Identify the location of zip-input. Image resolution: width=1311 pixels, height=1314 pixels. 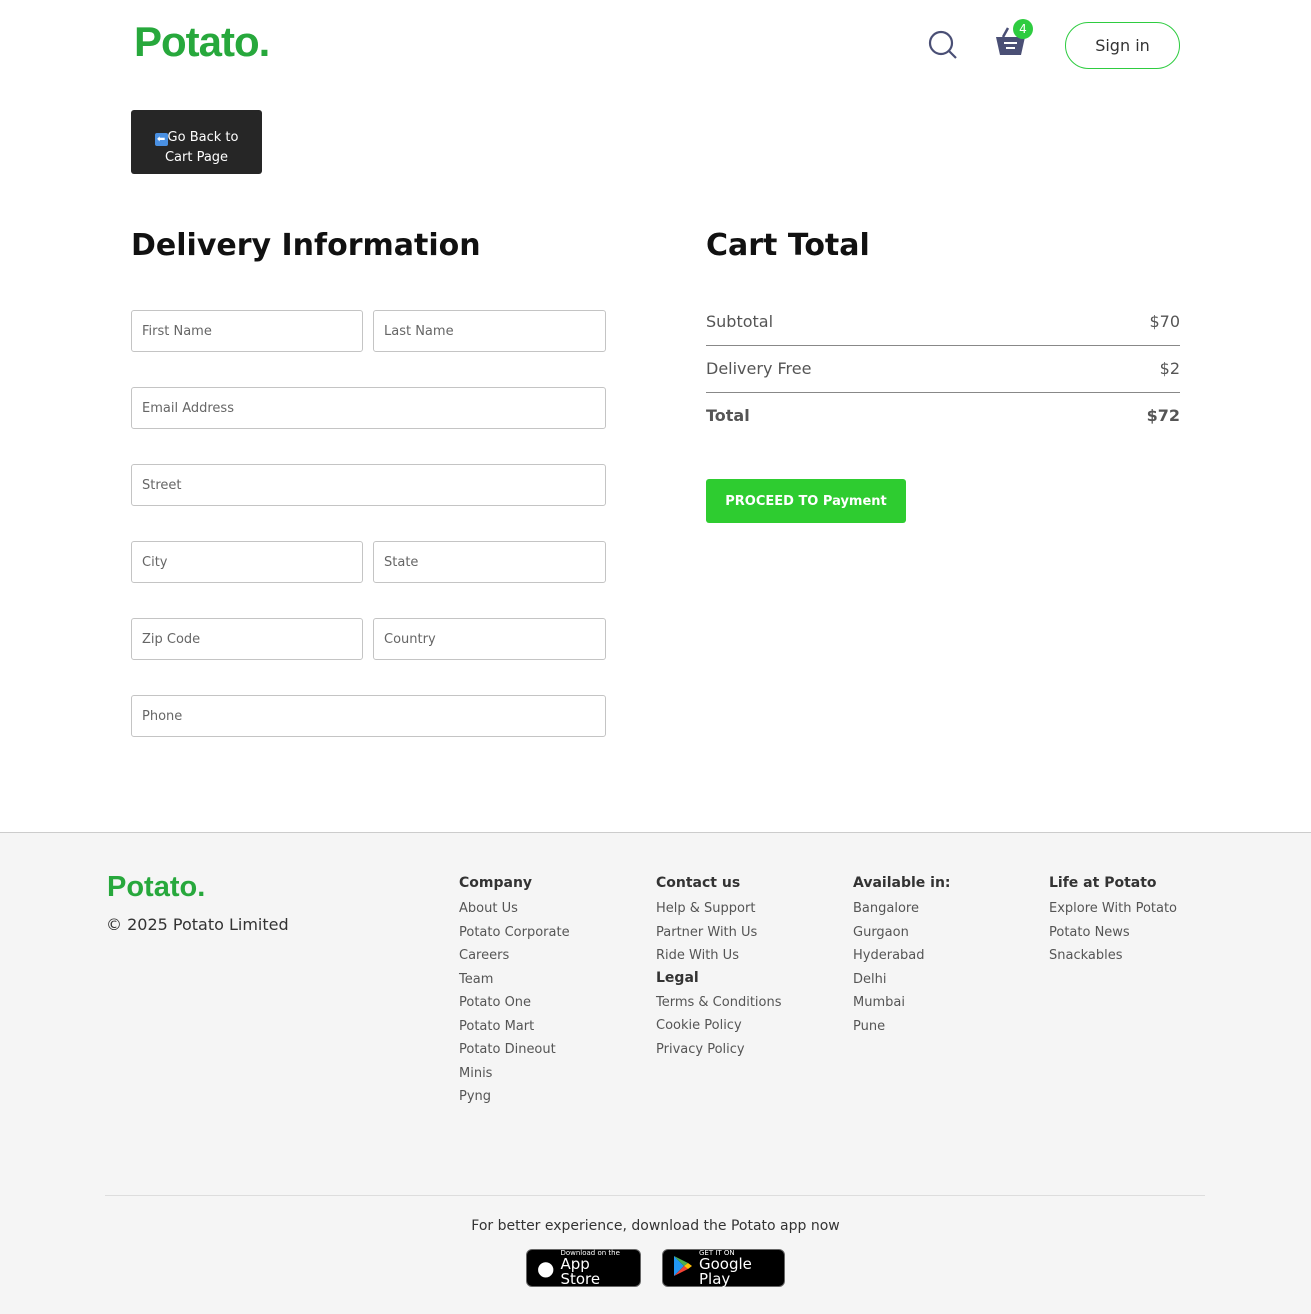
(247, 639).